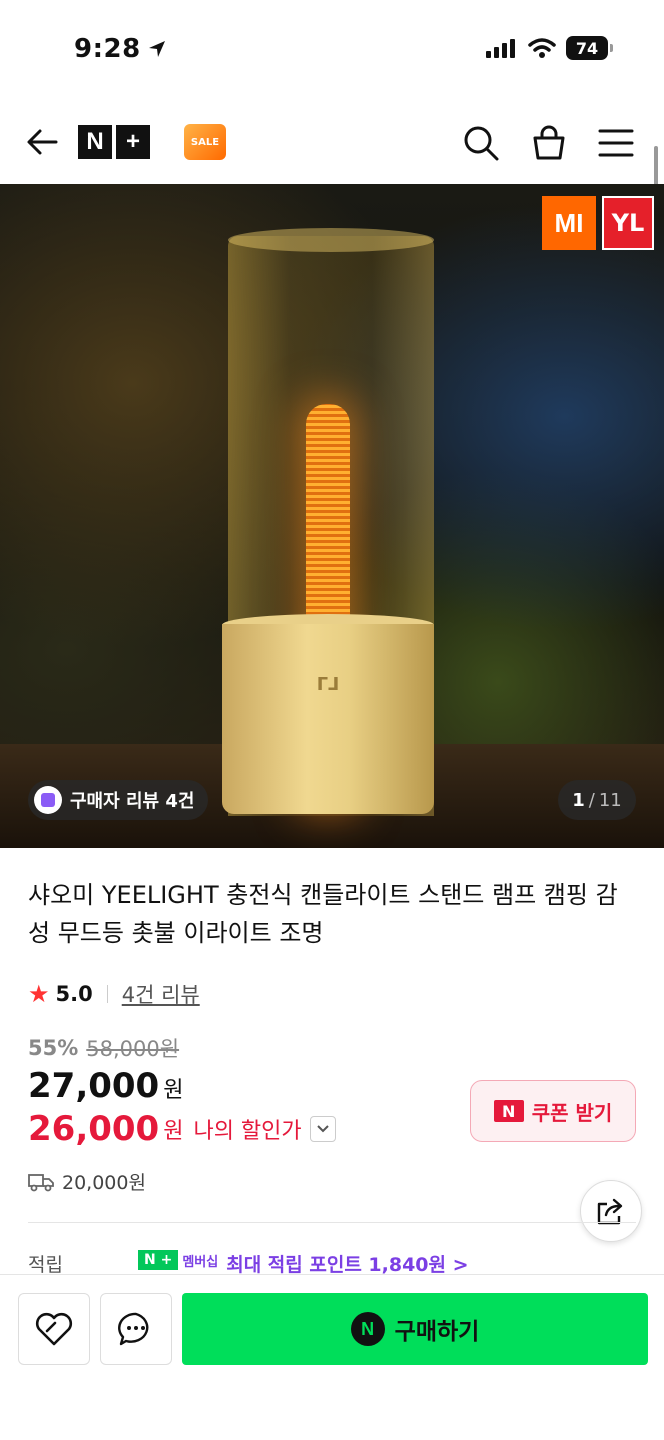 This screenshot has width=664, height=1440. What do you see at coordinates (182, 1181) in the screenshot?
I see `shipping-row: 20,000원` at bounding box center [182, 1181].